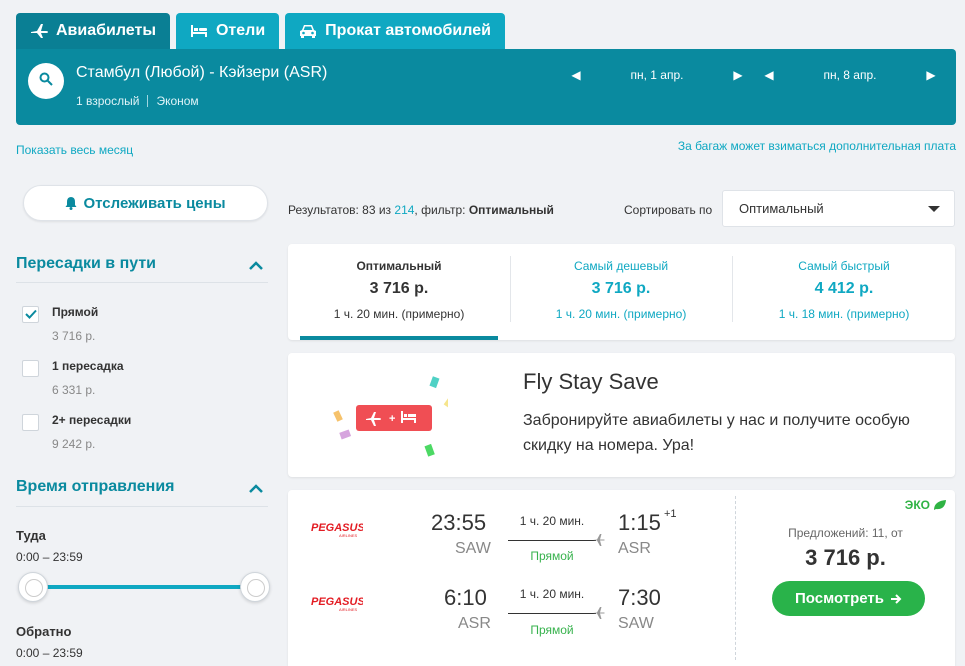  I want to click on flight-price: 3 716 р., so click(845, 557).